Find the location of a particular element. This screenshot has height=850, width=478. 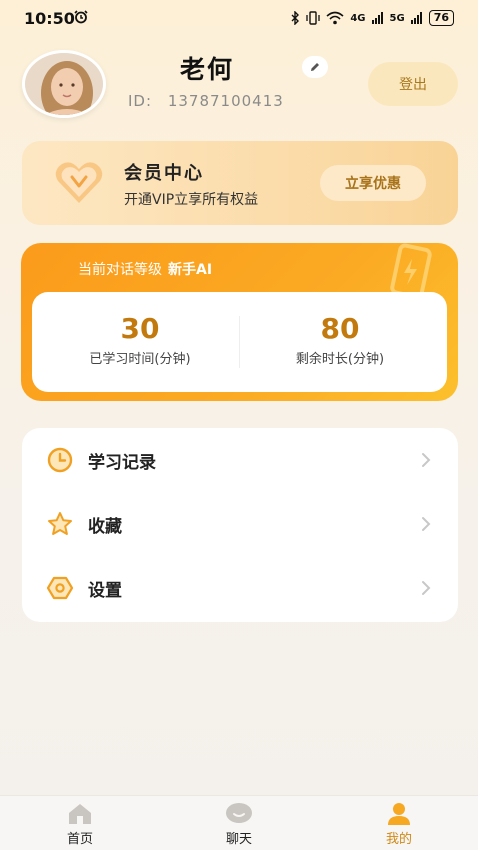

menu-item-settings: 设置 is located at coordinates (240, 588).